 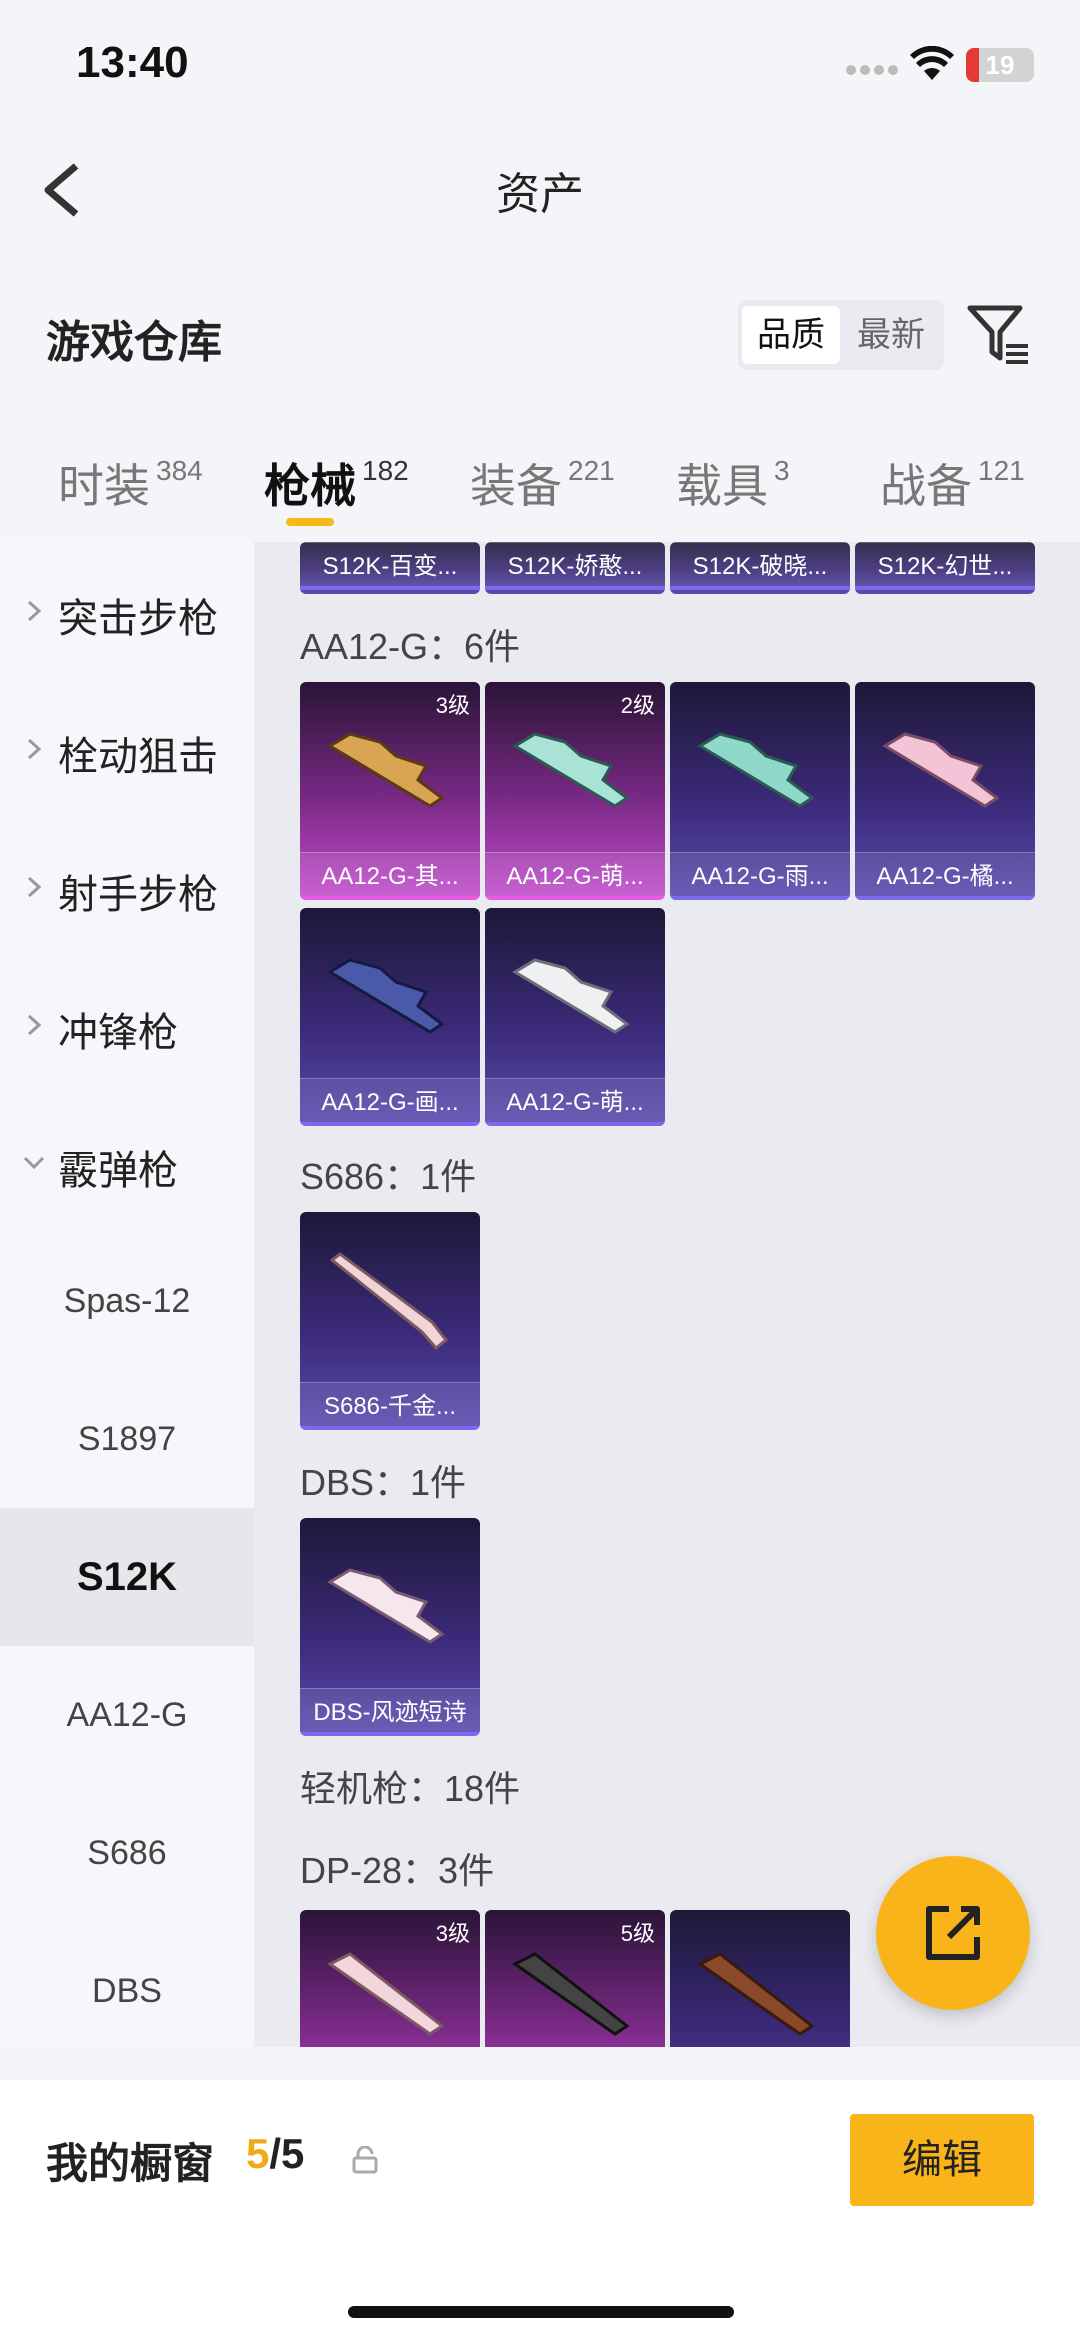 I want to click on sidebar-item-label: 霰弹枪, so click(x=118, y=1171).